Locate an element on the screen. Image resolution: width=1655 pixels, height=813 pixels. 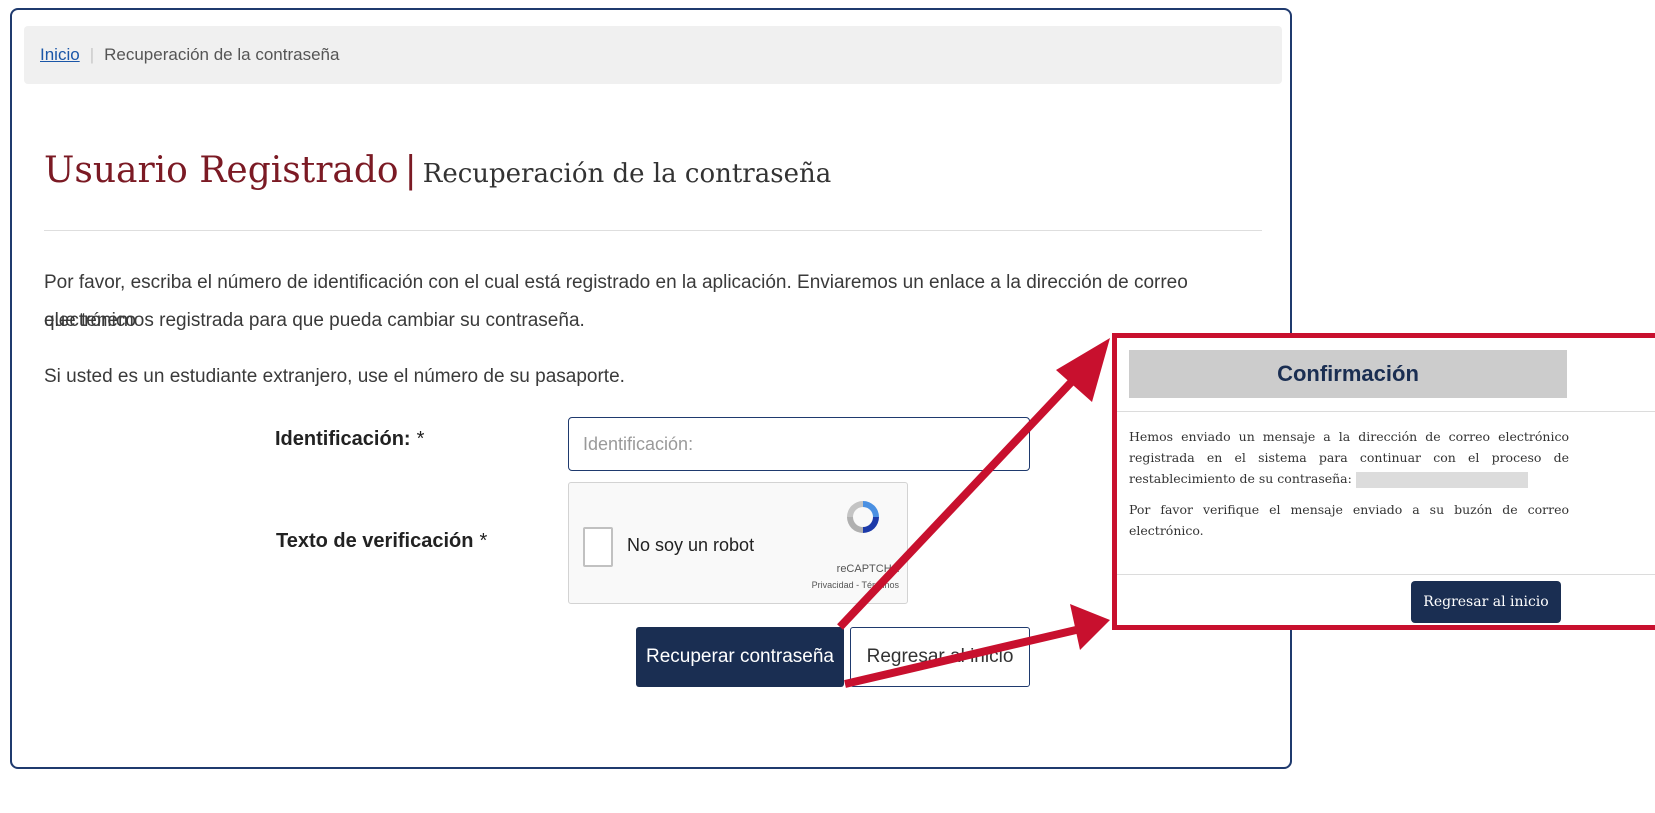
page-title-main: Usuario Registrado is located at coordinates (221, 170).